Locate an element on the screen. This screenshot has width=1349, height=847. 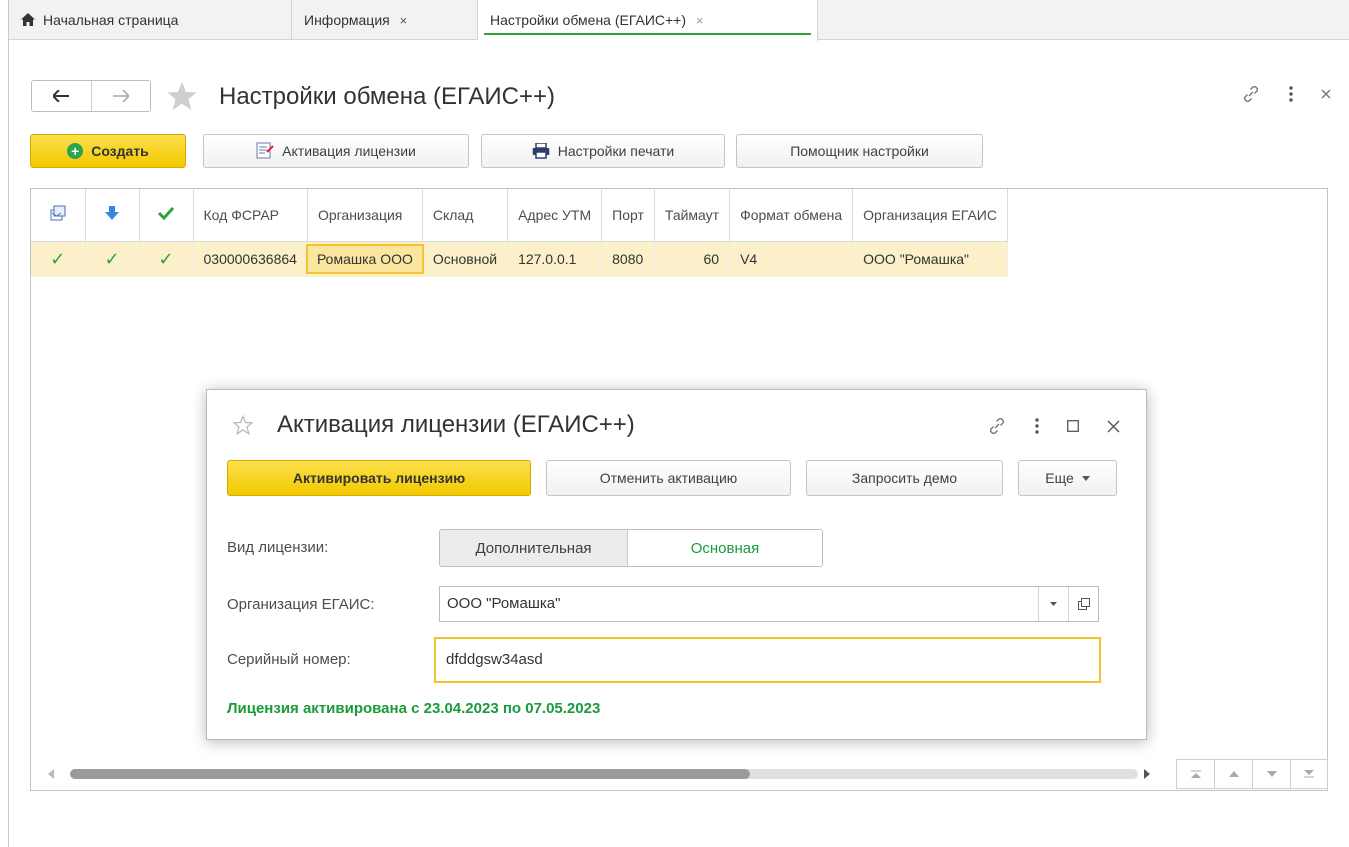
license-icon is located at coordinates (265, 150).